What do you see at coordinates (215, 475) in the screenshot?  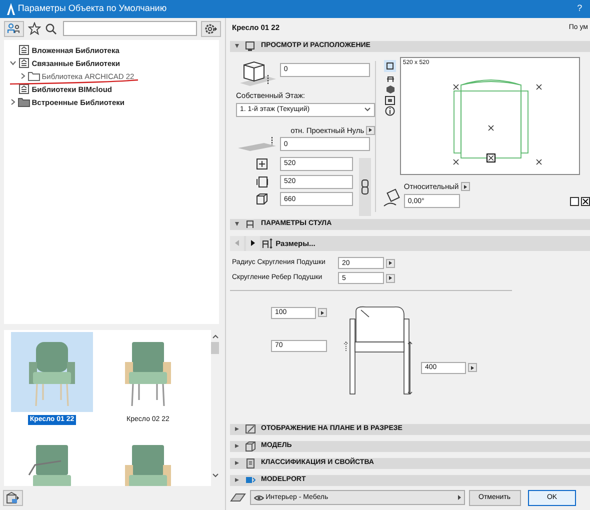 I see `scroll-down-icon` at bounding box center [215, 475].